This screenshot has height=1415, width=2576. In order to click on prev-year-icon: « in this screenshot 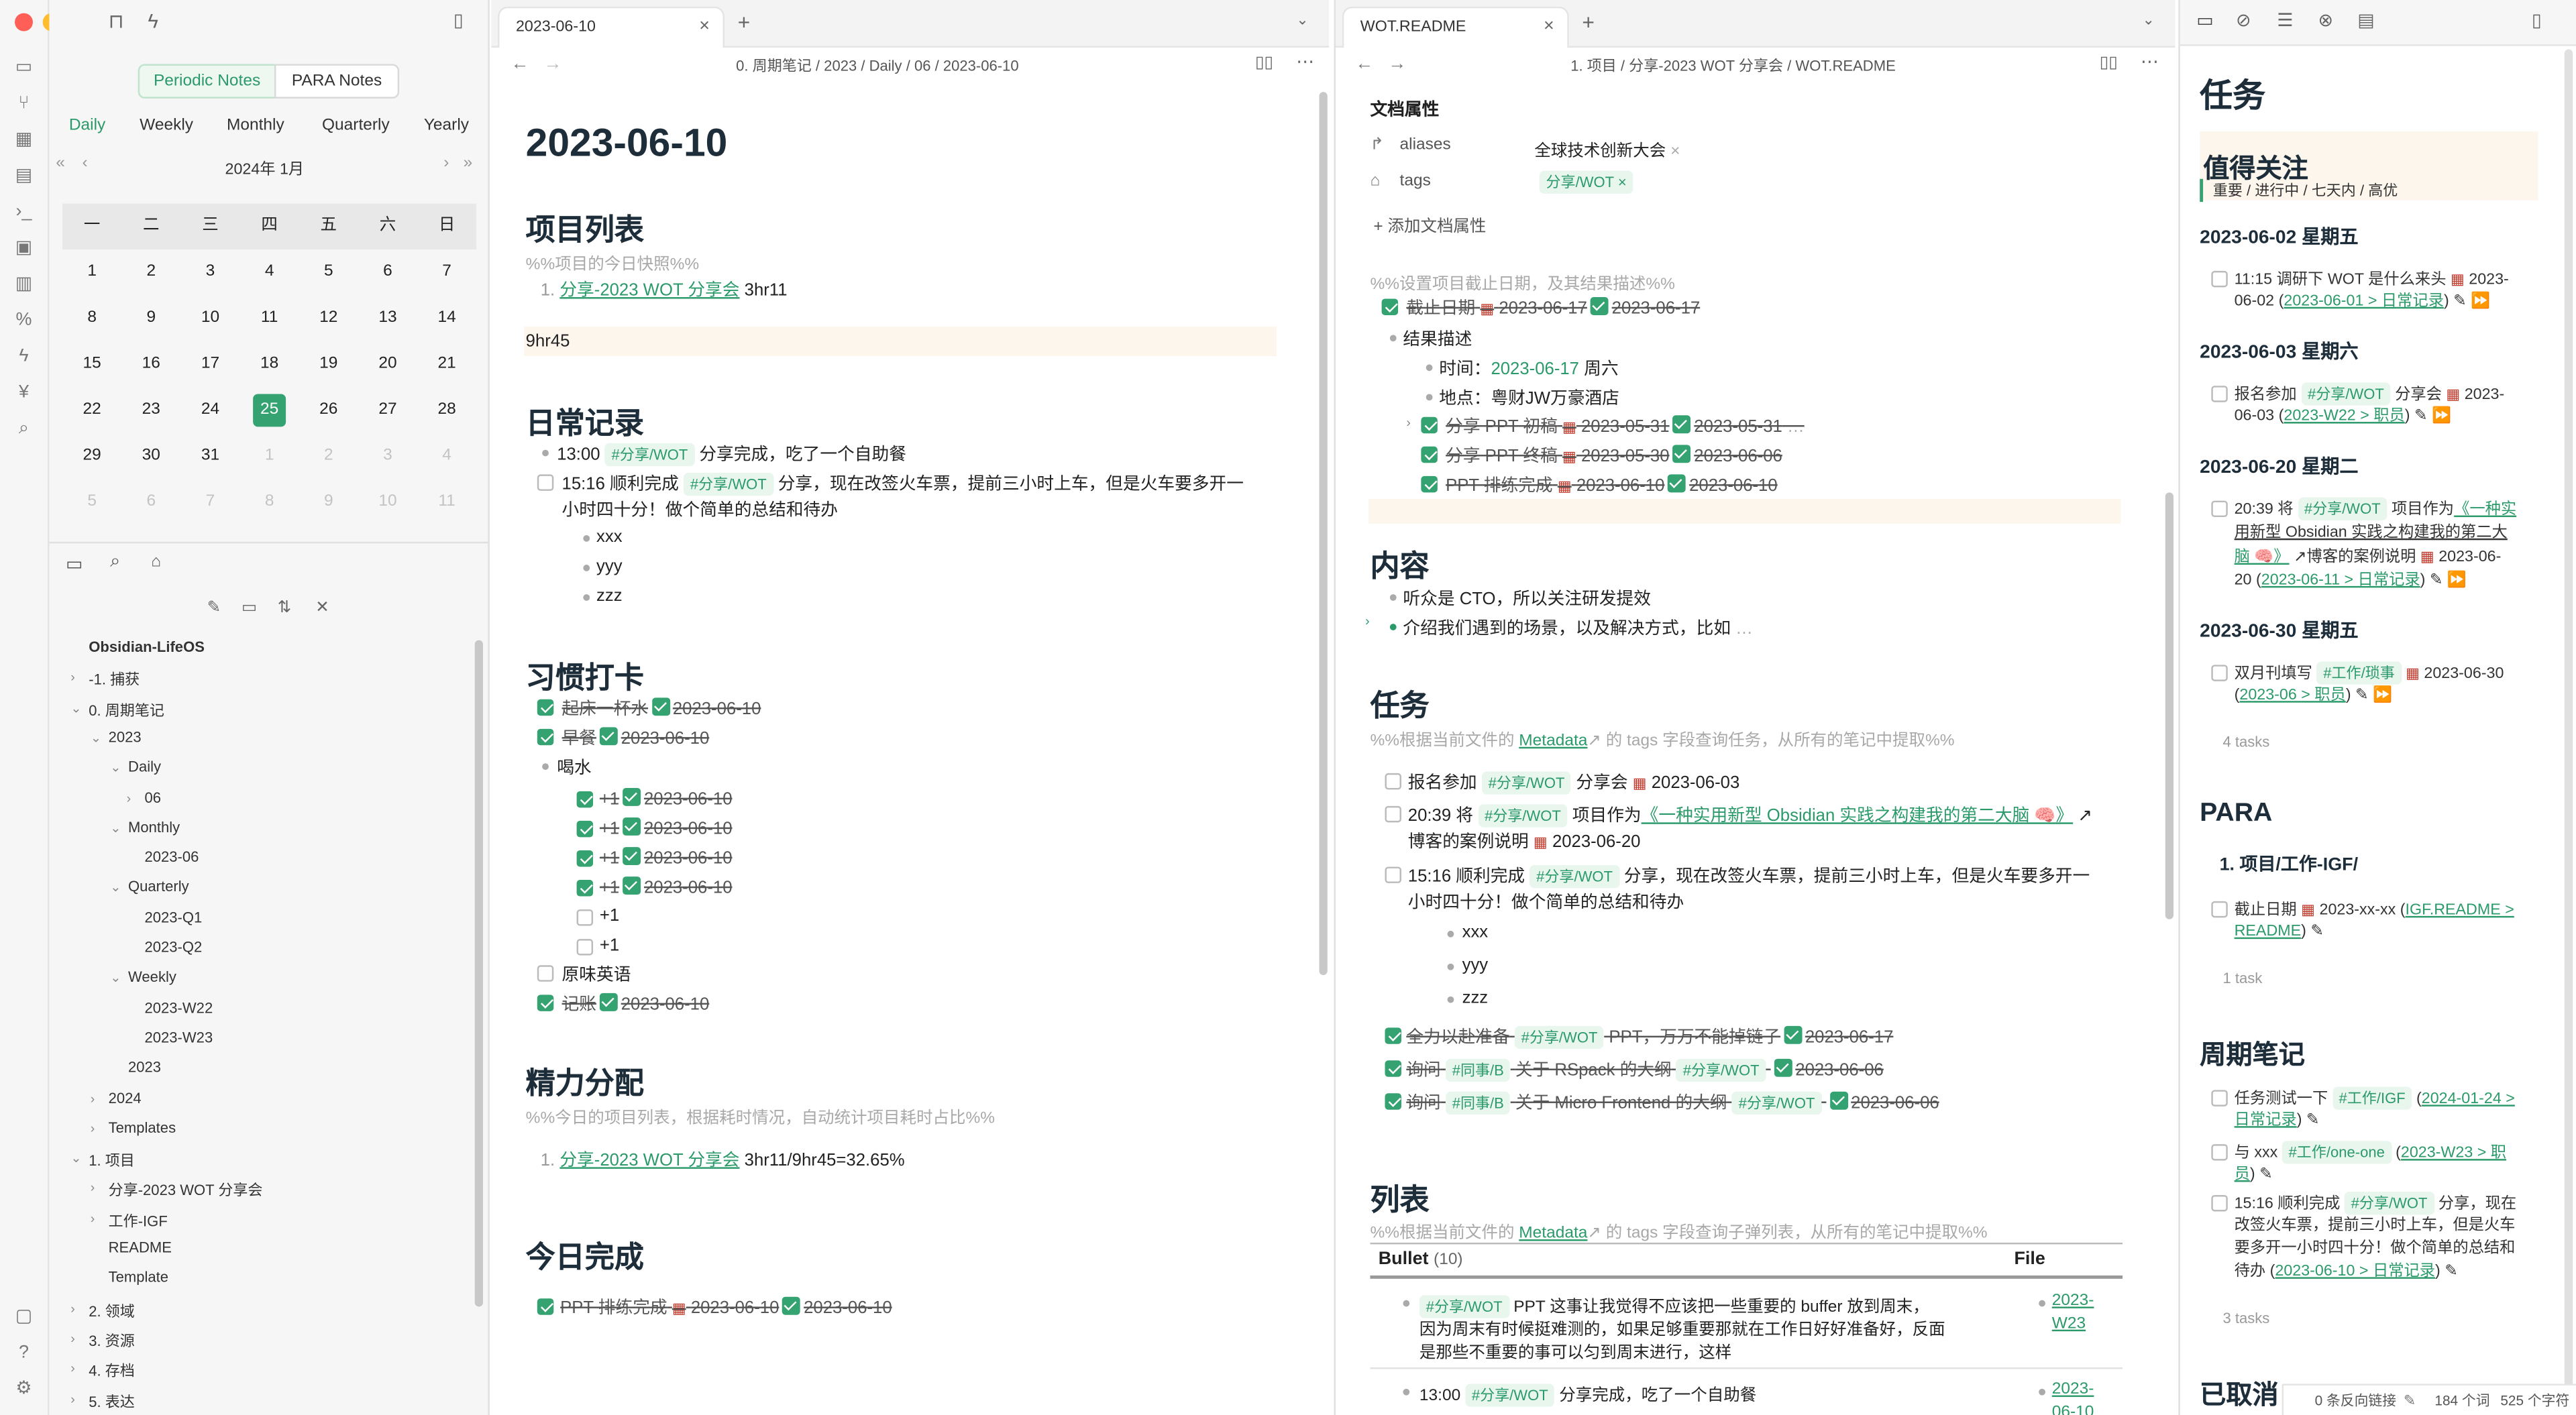, I will do `click(60, 163)`.